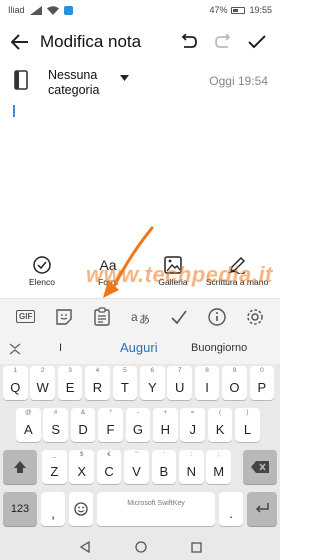 The image size is (320, 560). I want to click on key-label: O, so click(234, 387).